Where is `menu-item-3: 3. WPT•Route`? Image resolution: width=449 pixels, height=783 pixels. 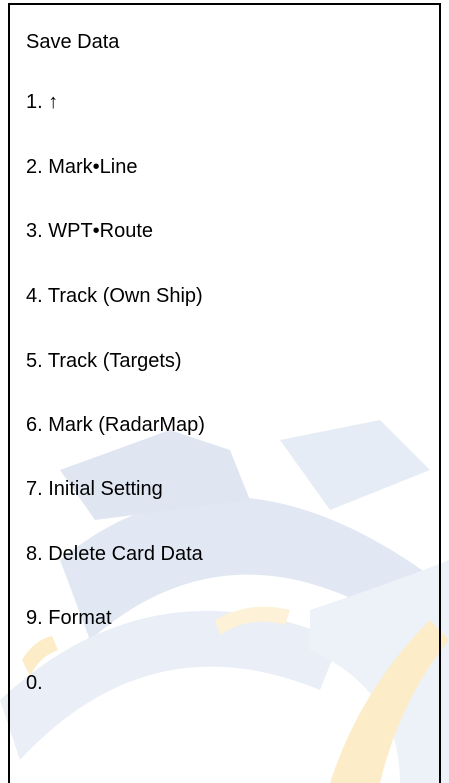 menu-item-3: 3. WPT•Route is located at coordinates (89, 231).